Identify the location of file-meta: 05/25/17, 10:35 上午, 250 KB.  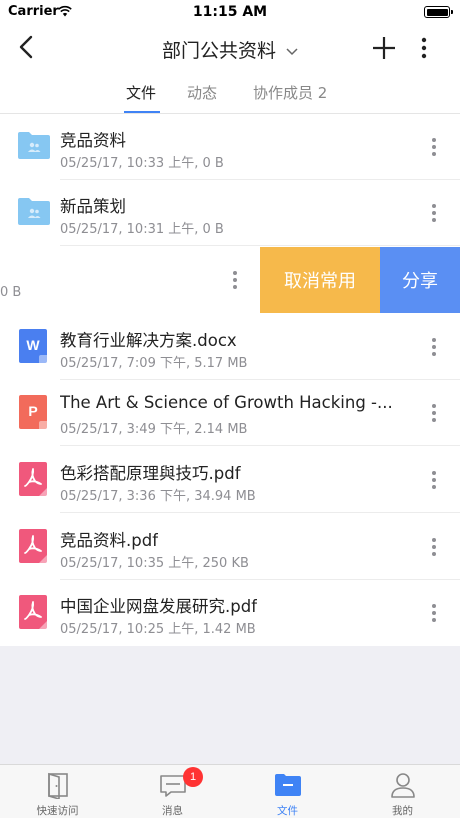
(154, 563).